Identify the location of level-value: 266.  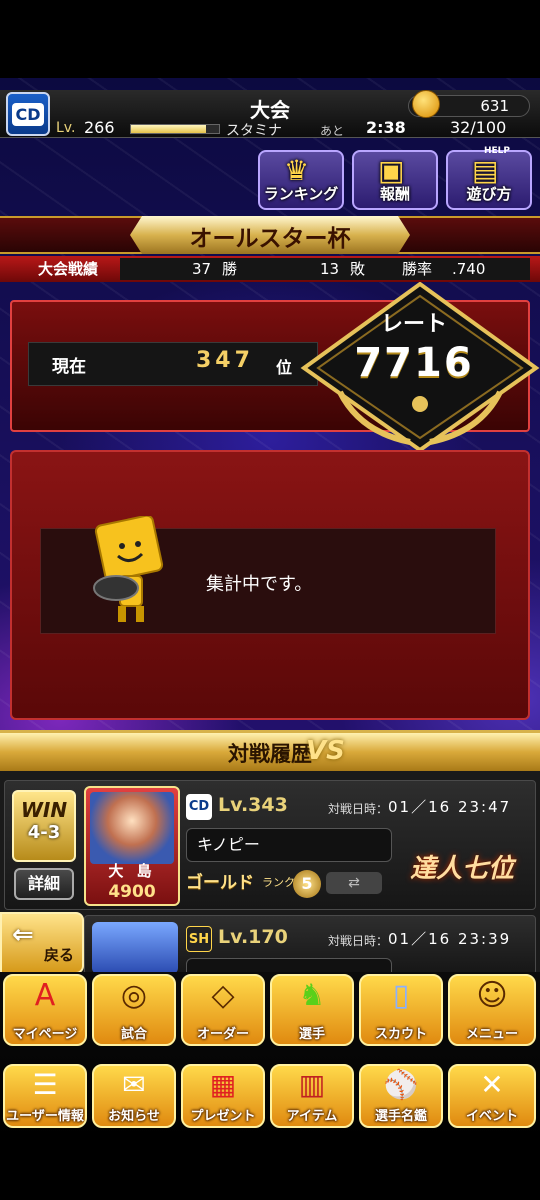
(99, 127).